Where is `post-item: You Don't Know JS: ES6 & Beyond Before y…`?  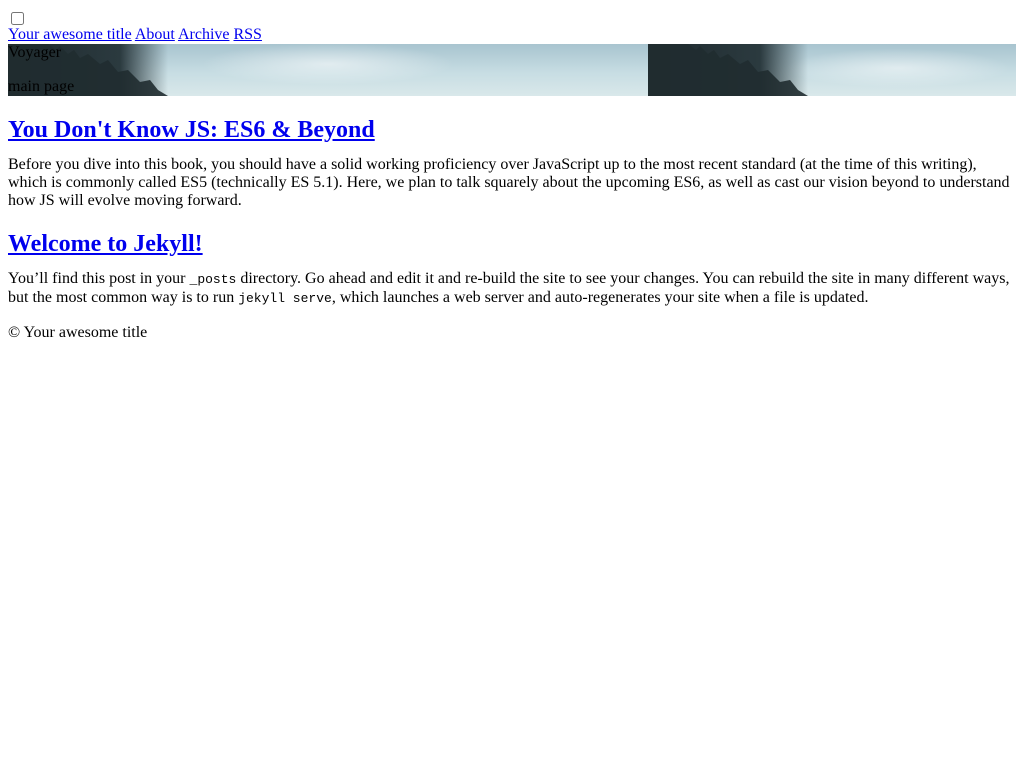 post-item: You Don't Know JS: ES6 & Beyond Before y… is located at coordinates (512, 163).